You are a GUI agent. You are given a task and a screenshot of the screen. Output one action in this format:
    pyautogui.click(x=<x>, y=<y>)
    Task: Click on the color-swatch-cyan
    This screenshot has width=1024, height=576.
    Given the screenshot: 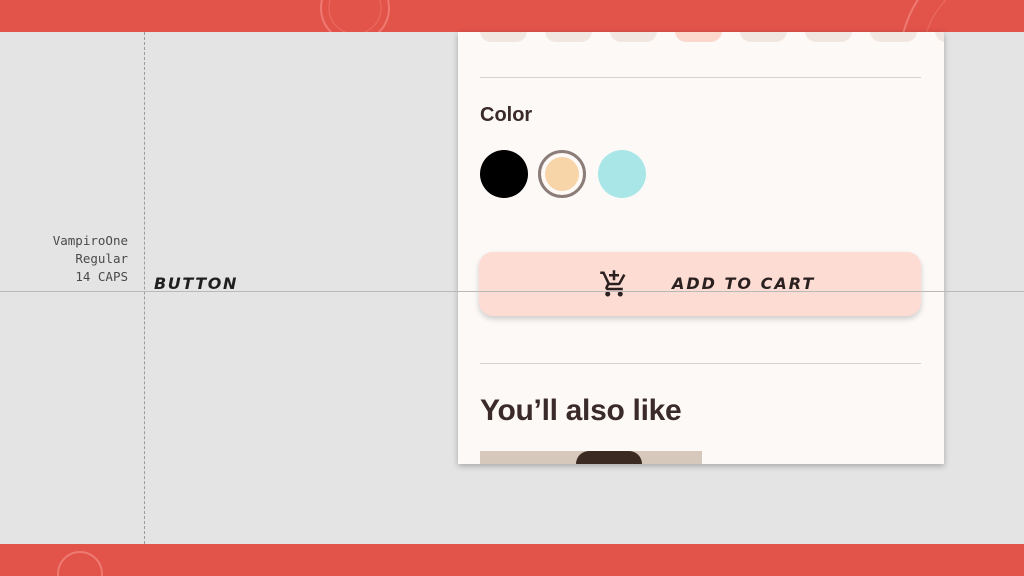 What is the action you would take?
    pyautogui.click(x=622, y=174)
    